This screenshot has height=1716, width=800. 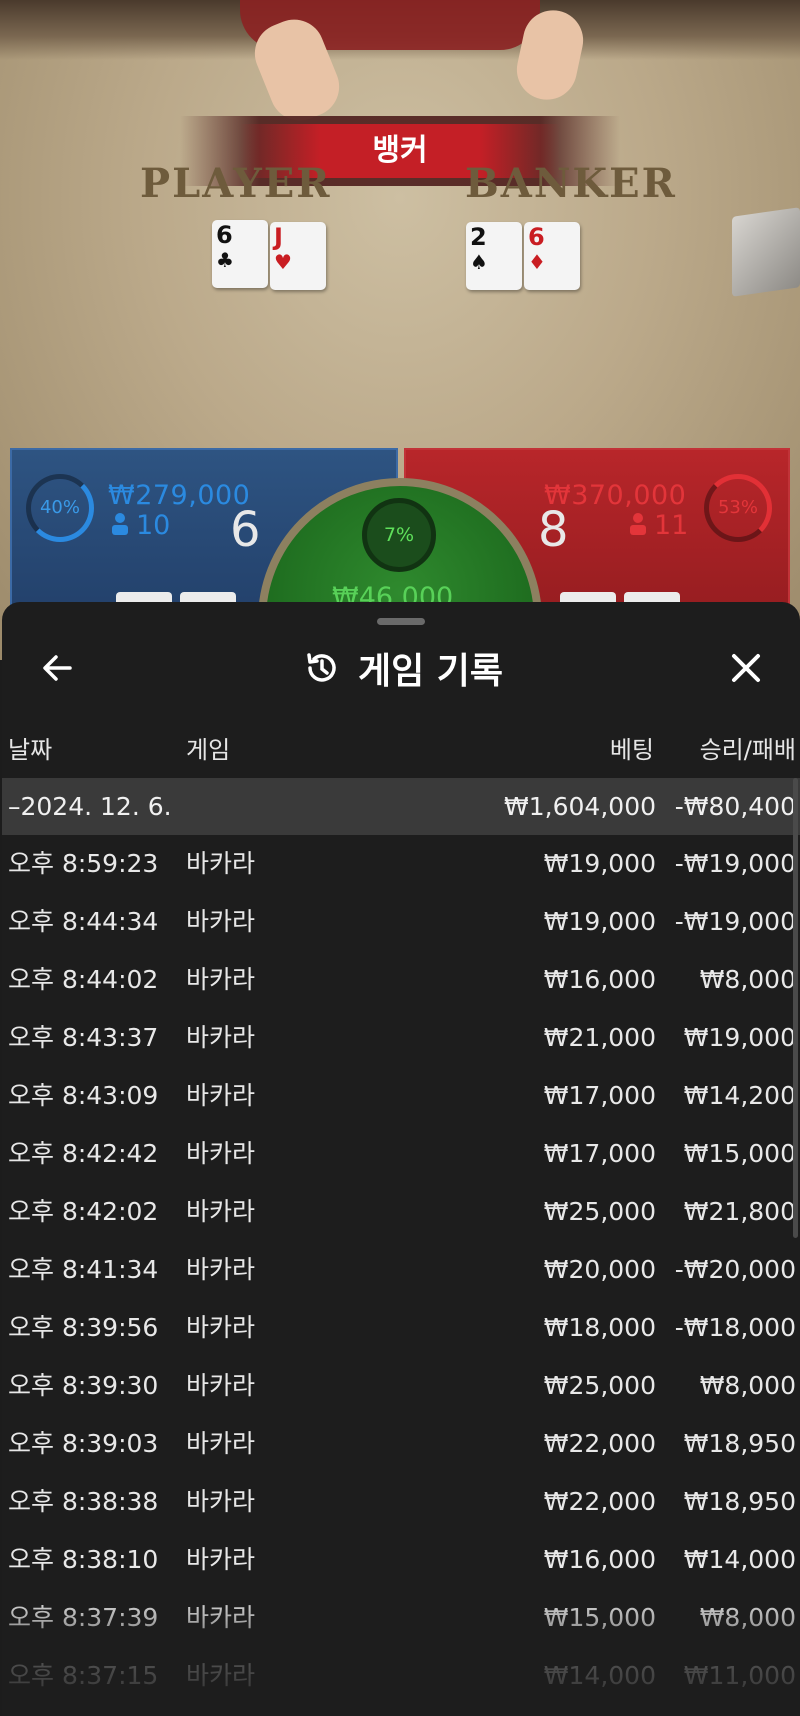 I want to click on player-card-1: 6 ♣, so click(x=240, y=254).